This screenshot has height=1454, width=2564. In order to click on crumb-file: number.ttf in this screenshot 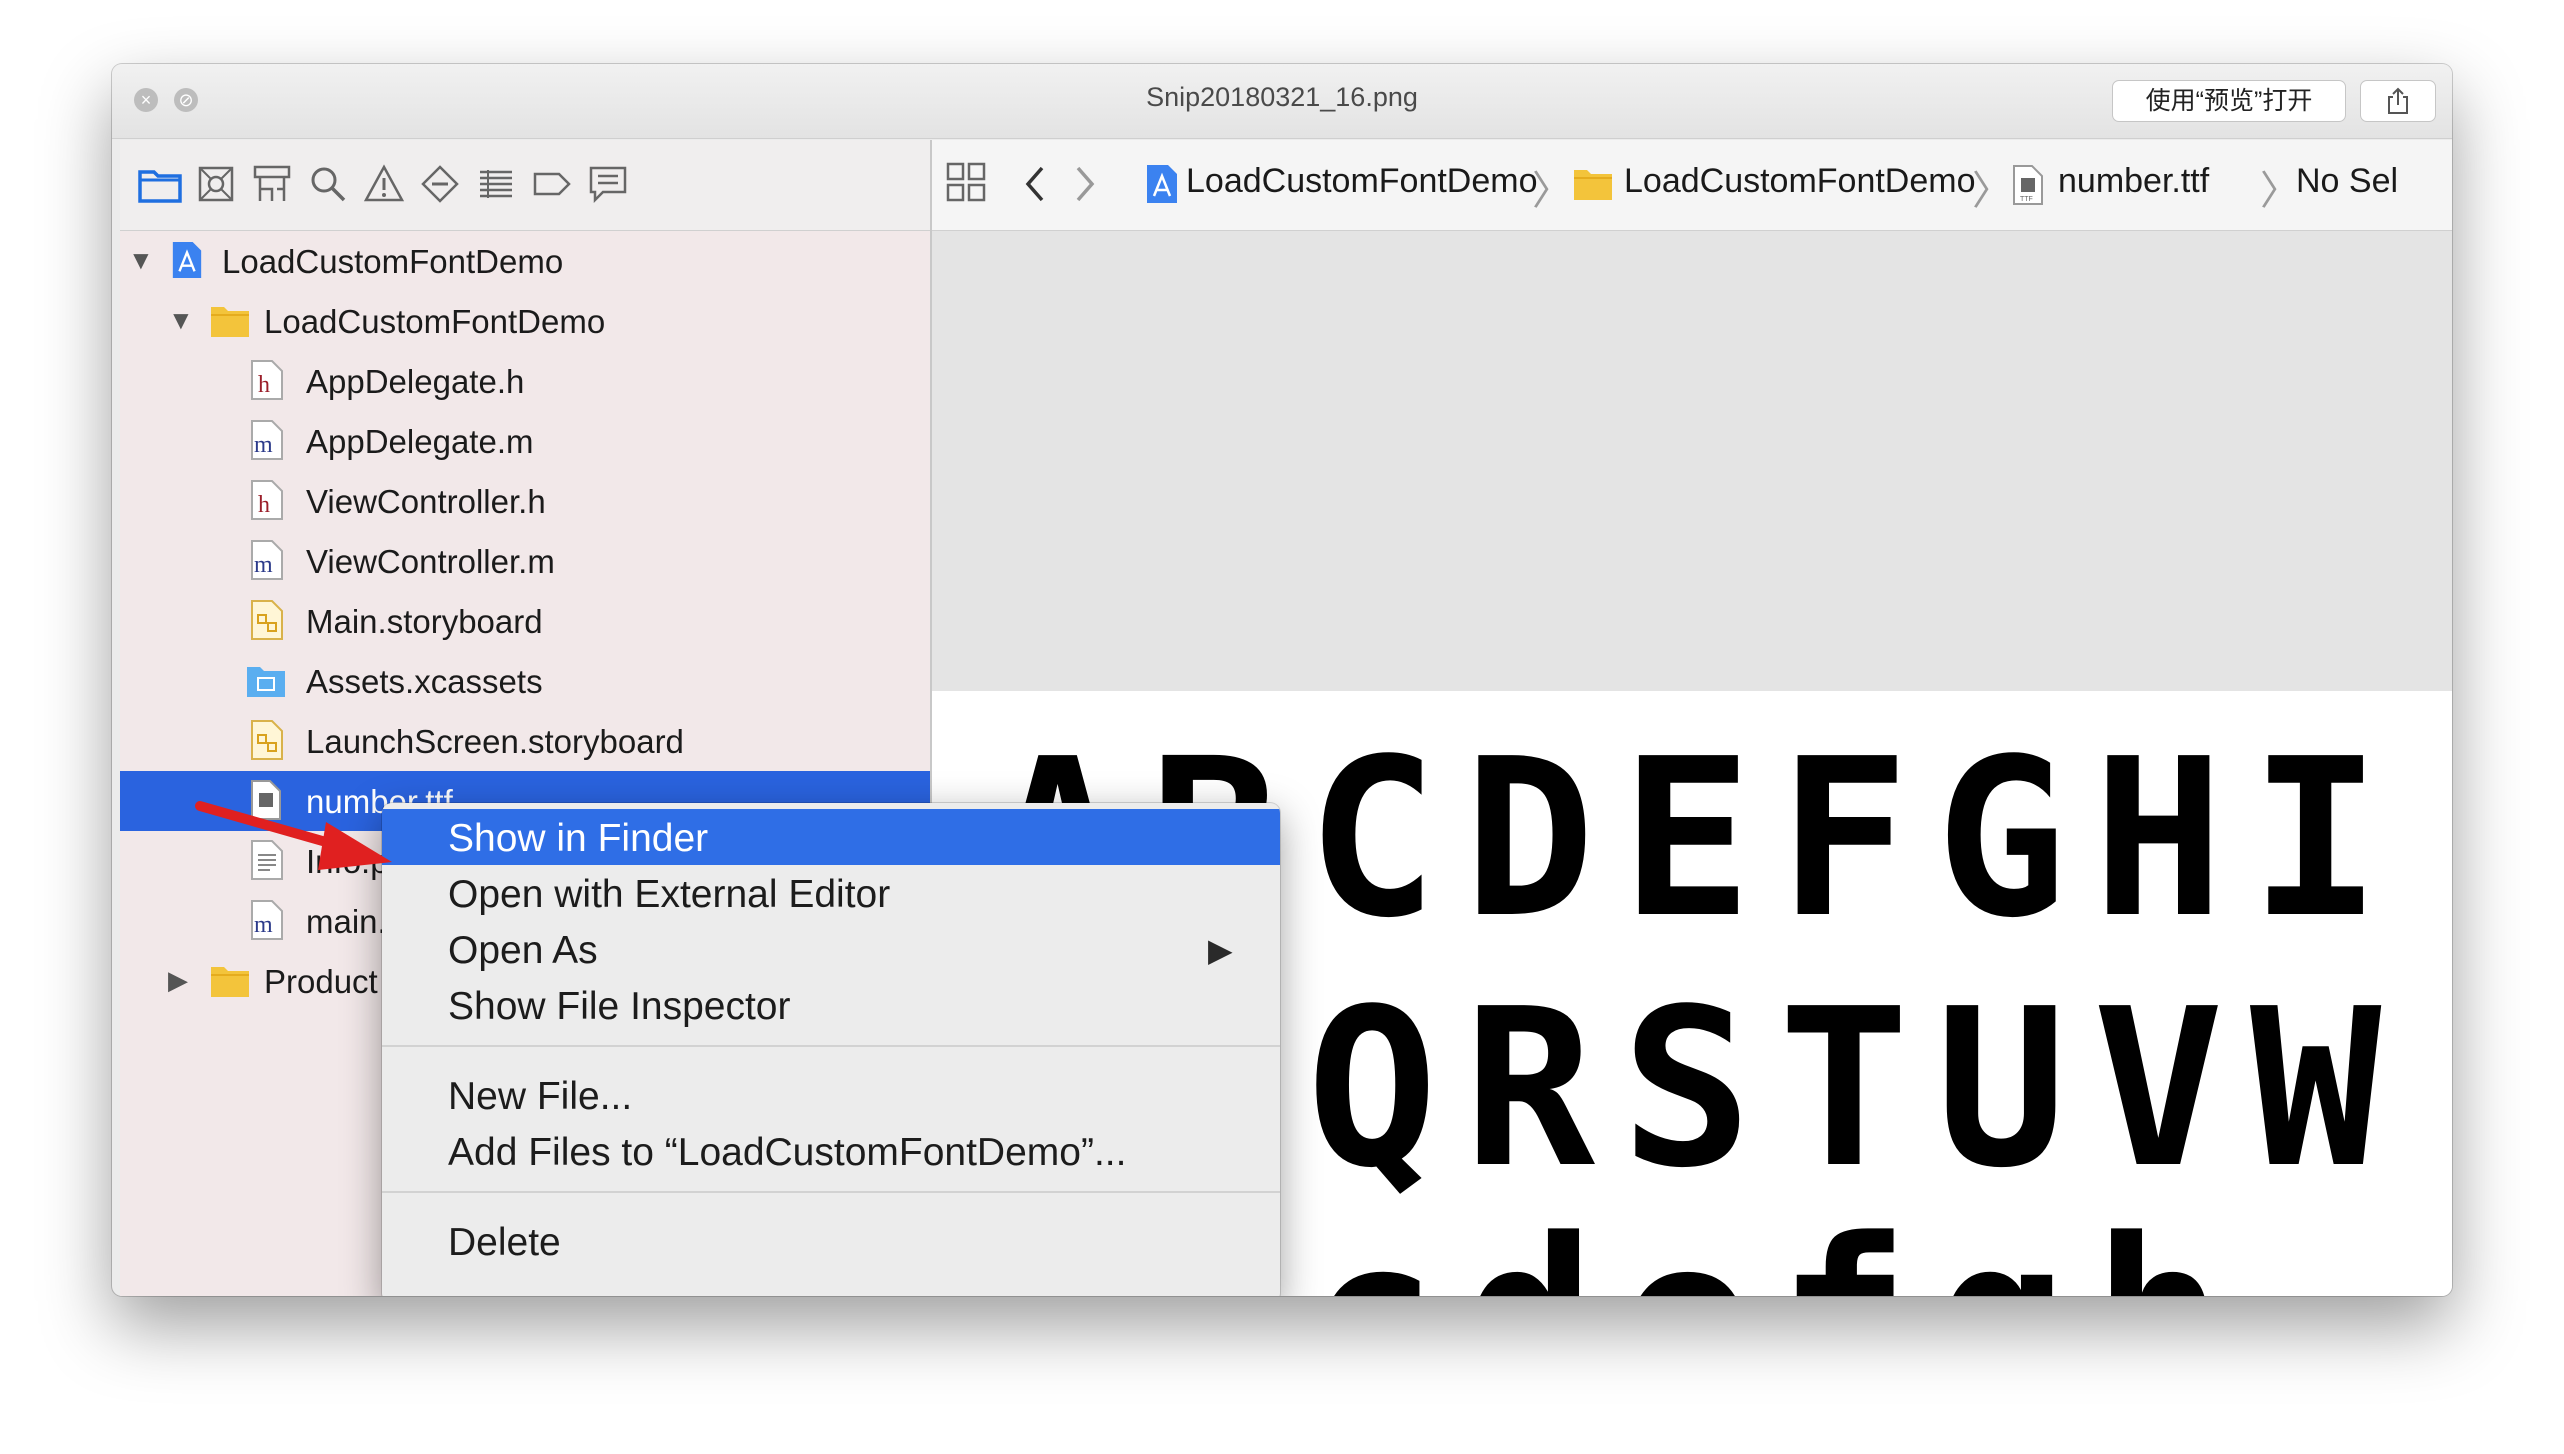, I will do `click(2133, 181)`.